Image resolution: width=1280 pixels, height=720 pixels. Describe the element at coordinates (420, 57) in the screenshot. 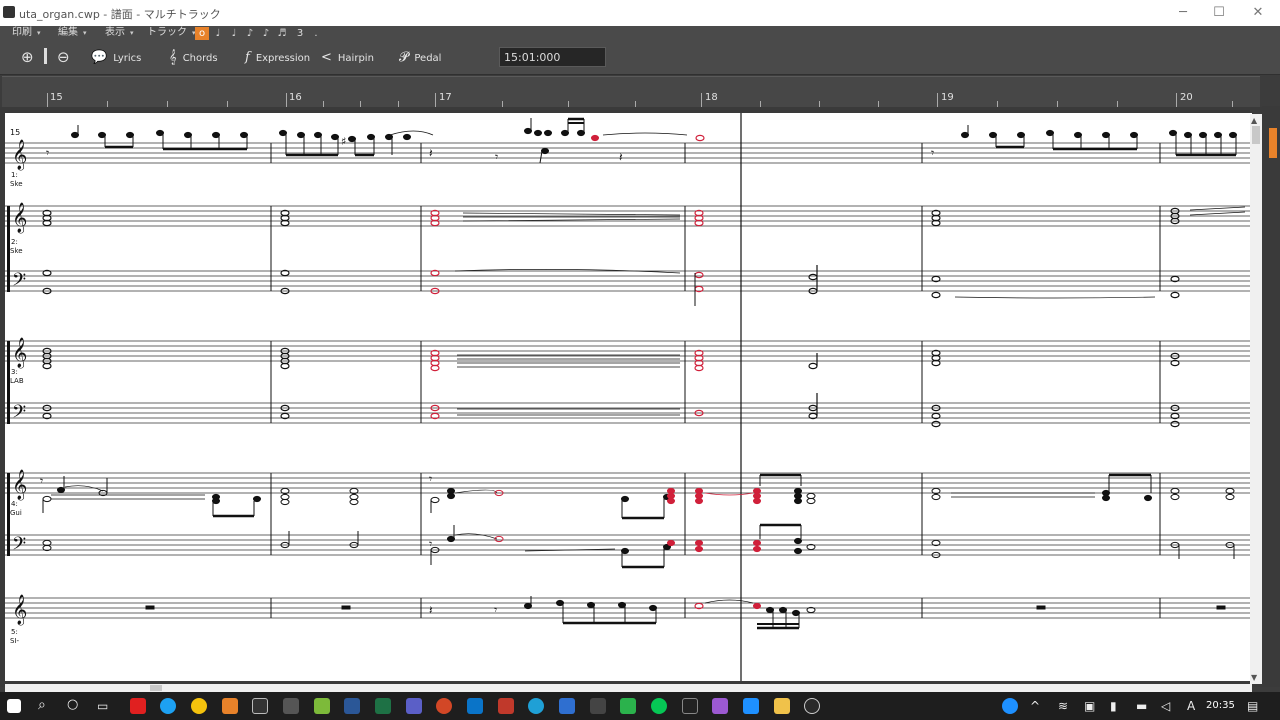

I see `pedal-button: 𝓟 Pedal` at that location.